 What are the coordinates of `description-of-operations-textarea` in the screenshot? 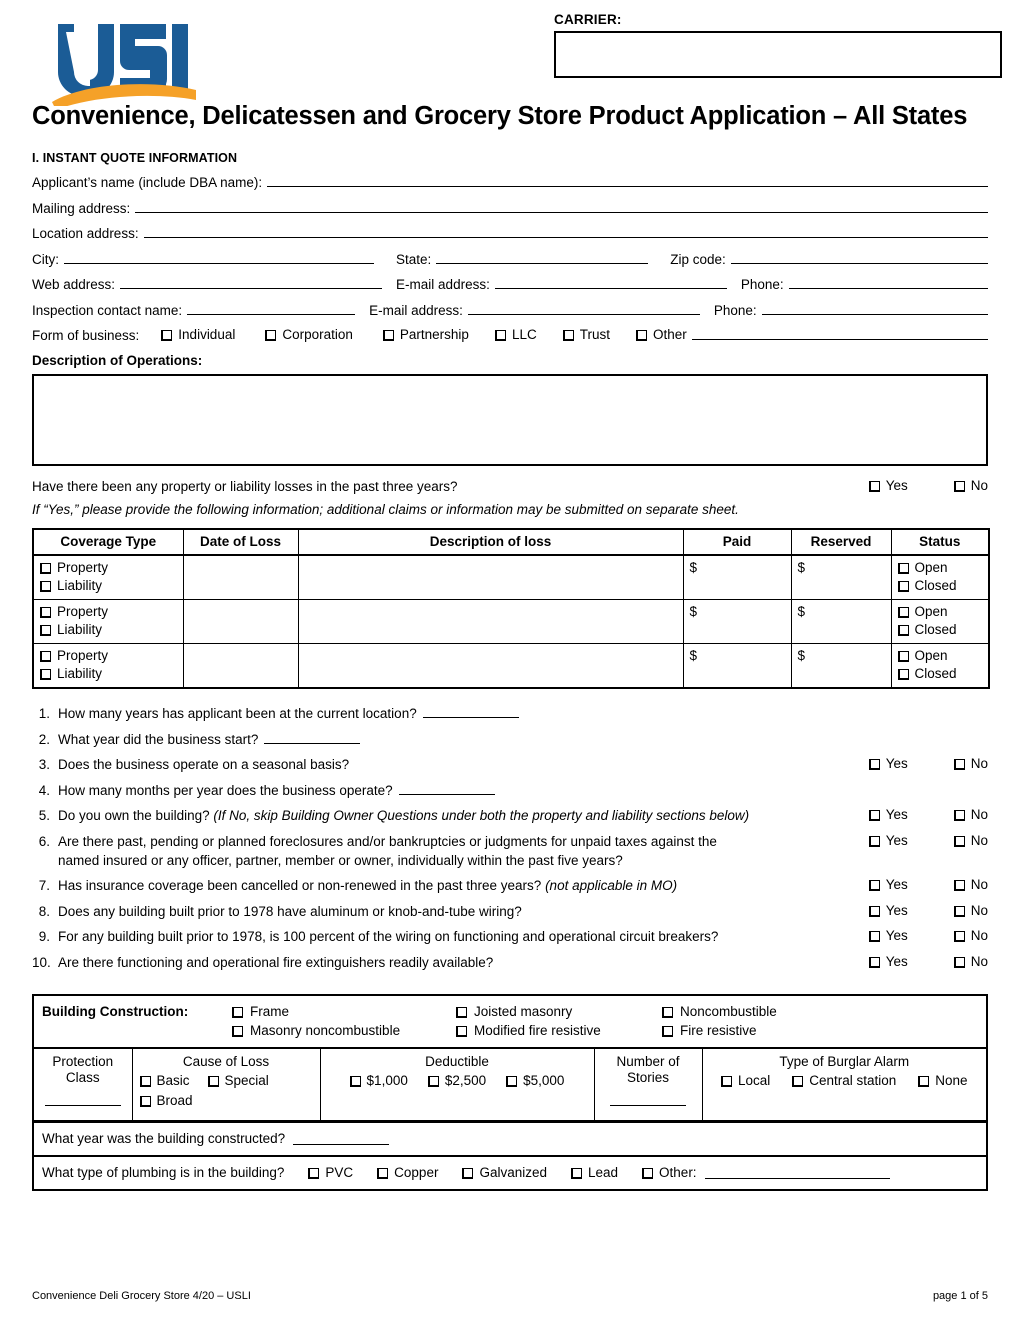 It's located at (510, 420).